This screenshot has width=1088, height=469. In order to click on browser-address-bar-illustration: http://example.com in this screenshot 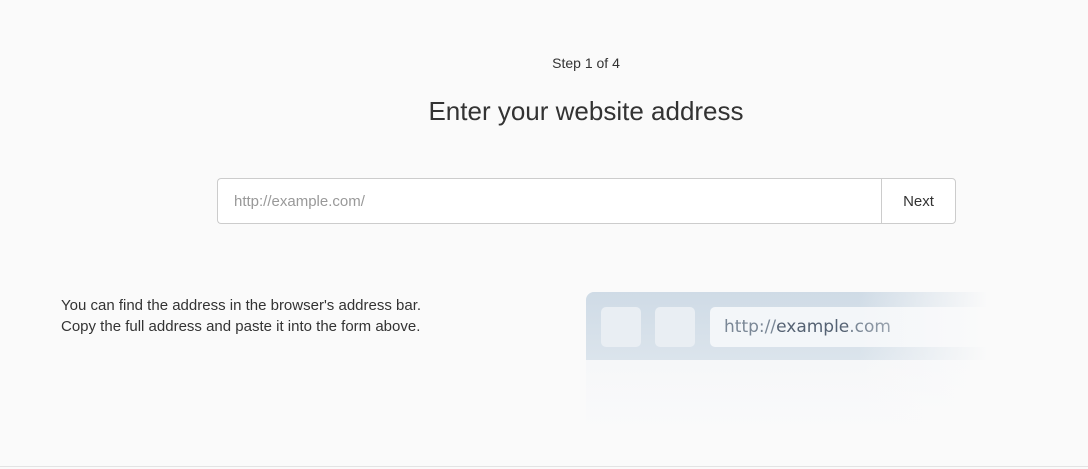, I will do `click(787, 363)`.